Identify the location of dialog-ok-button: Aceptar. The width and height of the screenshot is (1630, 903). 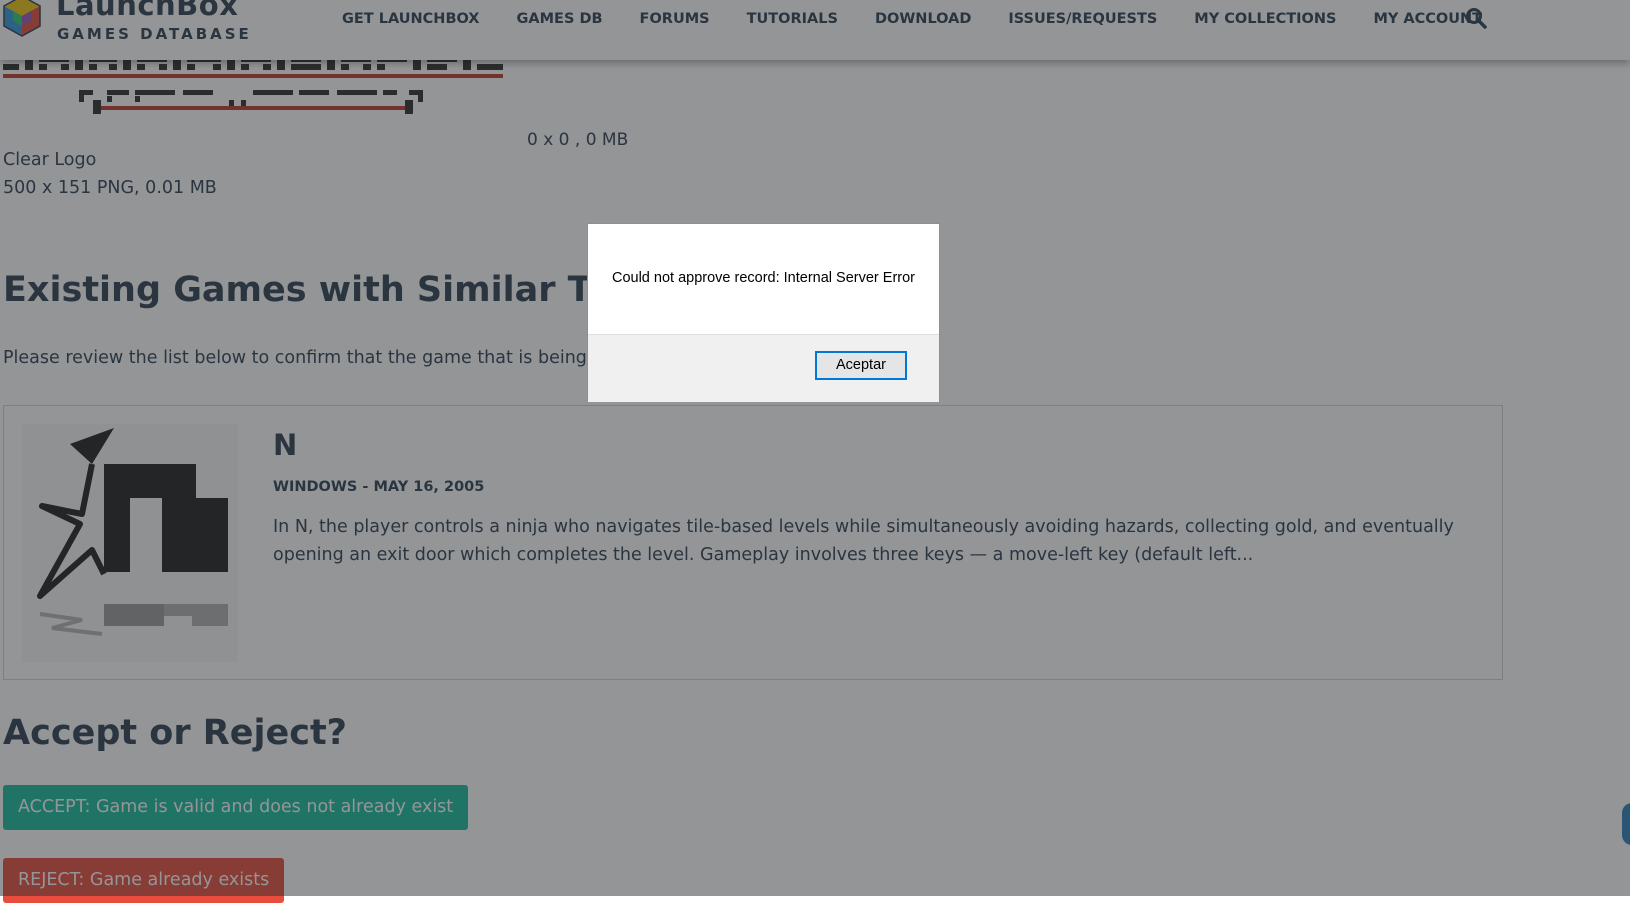
(861, 365).